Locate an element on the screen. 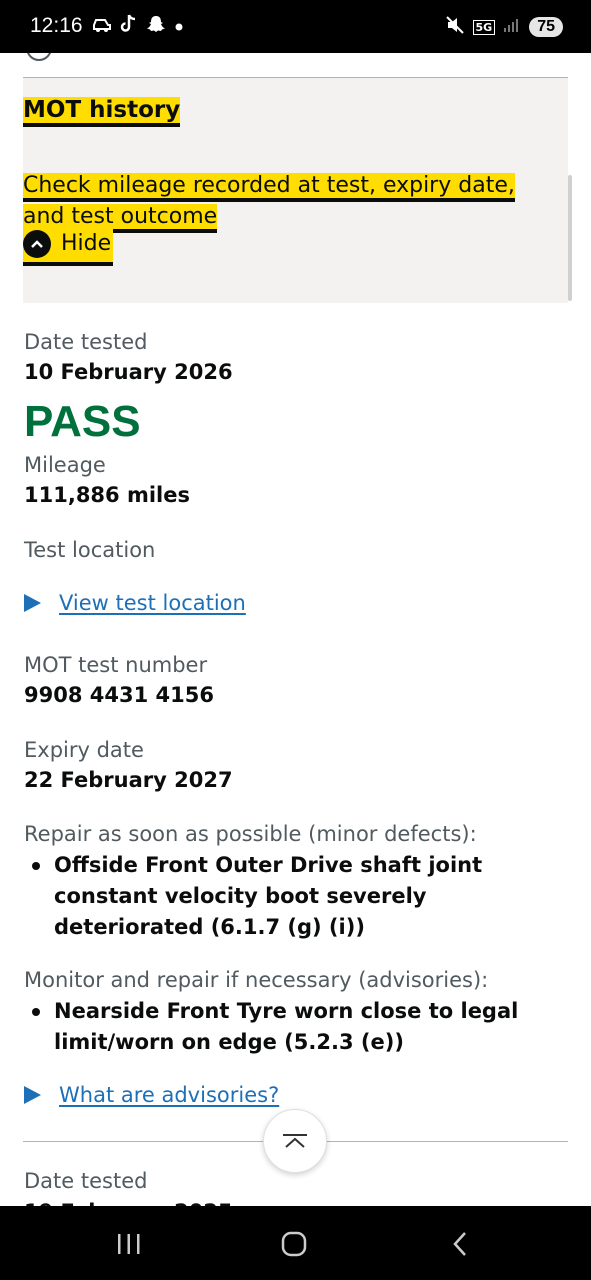 Image resolution: width=591 pixels, height=1280 pixels. notification-icons is located at coordinates (138, 27).